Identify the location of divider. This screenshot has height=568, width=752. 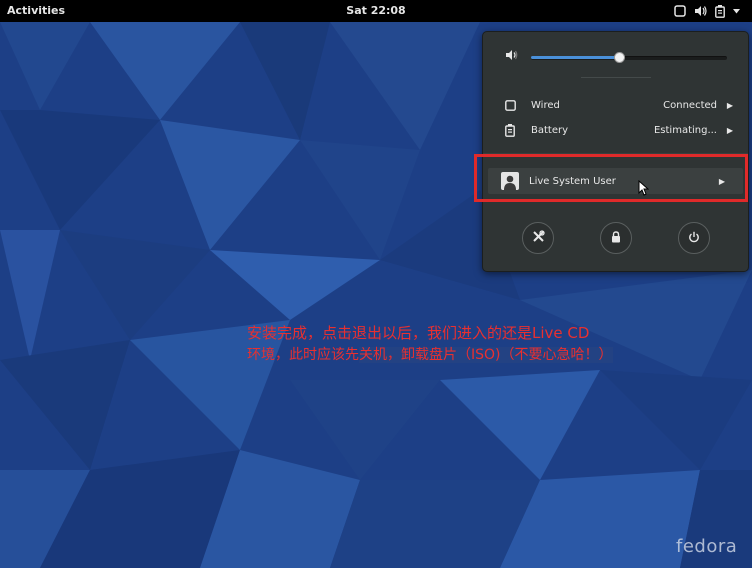
(616, 77).